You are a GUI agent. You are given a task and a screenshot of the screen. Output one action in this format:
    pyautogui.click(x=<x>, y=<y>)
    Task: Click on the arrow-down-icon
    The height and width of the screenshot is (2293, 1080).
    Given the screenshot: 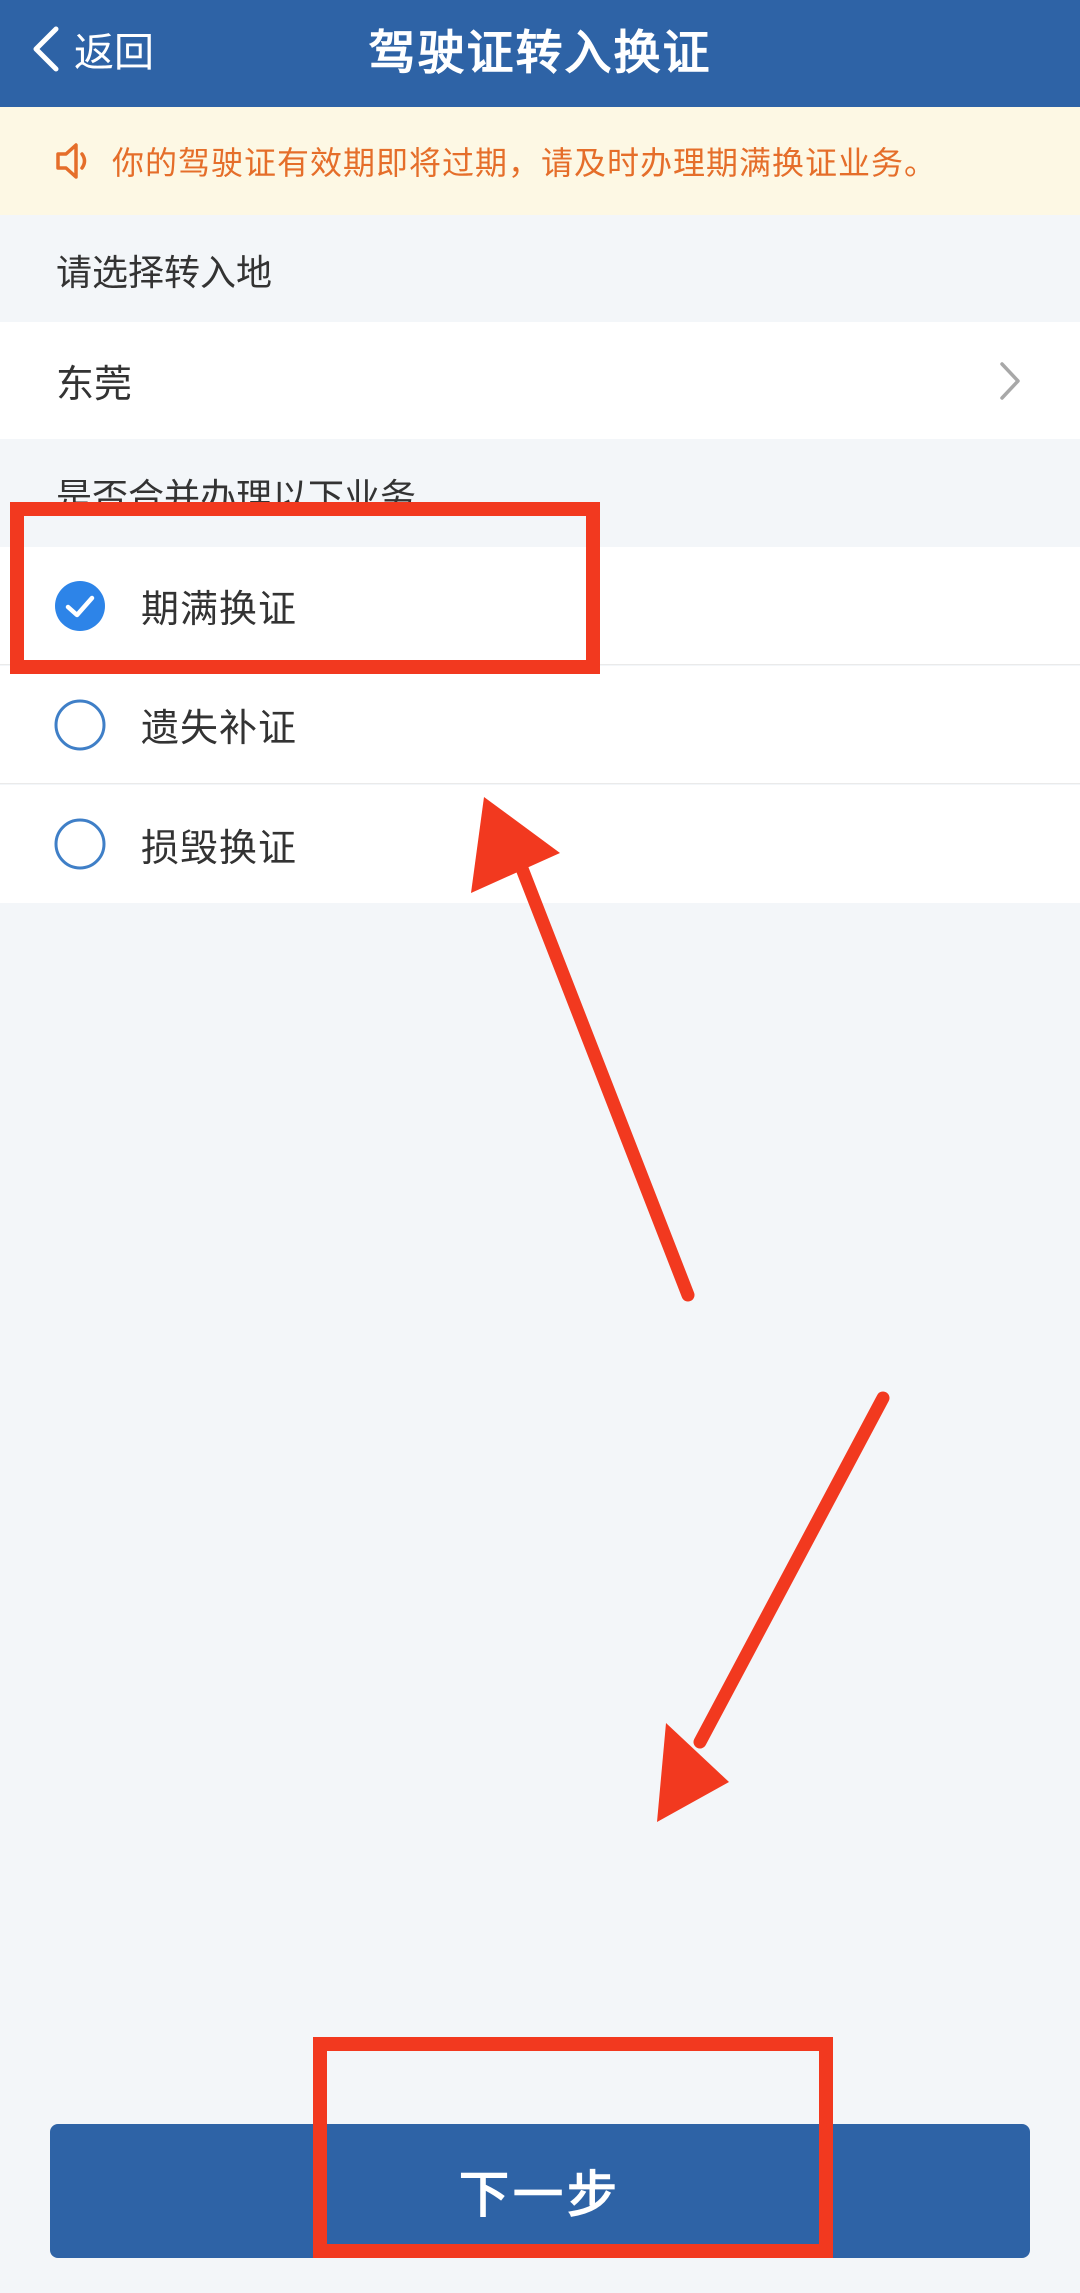 What is the action you would take?
    pyautogui.click(x=773, y=1606)
    